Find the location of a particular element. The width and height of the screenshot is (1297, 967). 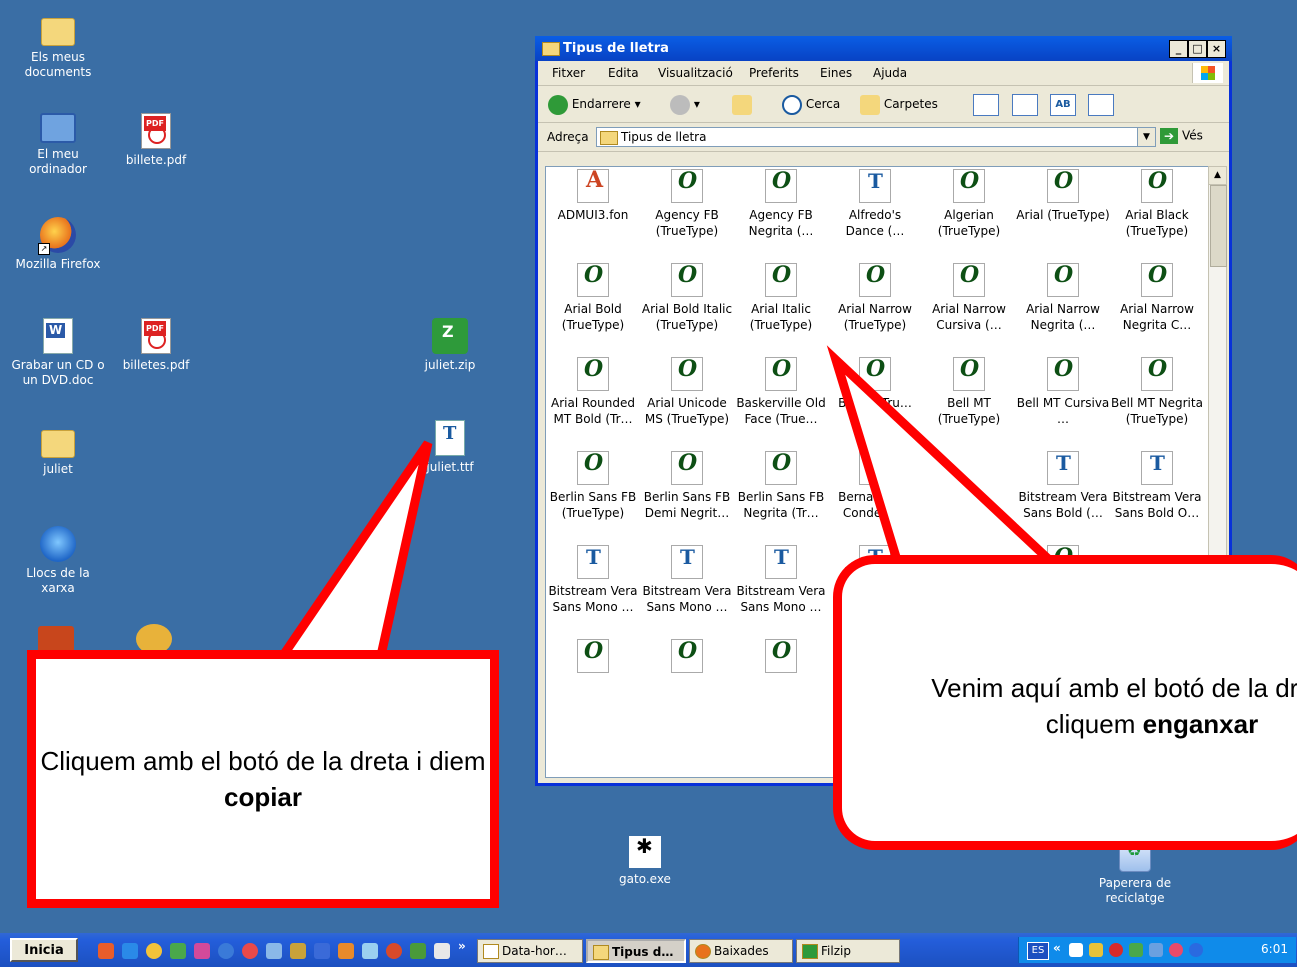

quicklaunch-messenger-icon is located at coordinates (154, 951).